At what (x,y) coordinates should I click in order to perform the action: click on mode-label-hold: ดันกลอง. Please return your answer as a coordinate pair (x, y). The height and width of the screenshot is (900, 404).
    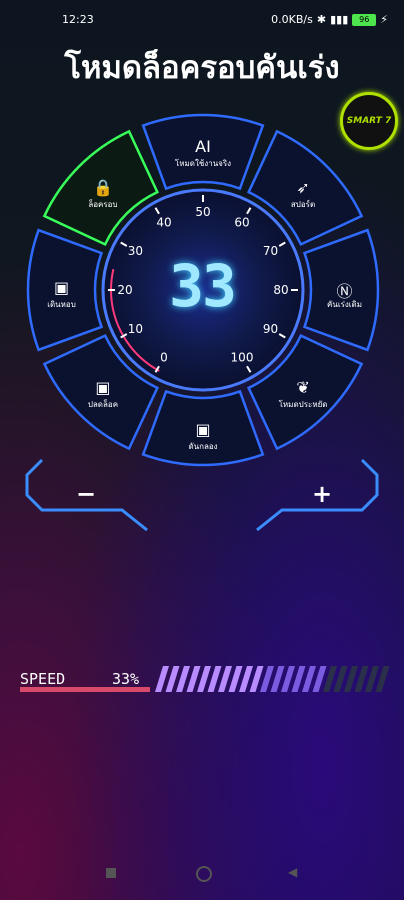
    Looking at the image, I should click on (203, 446).